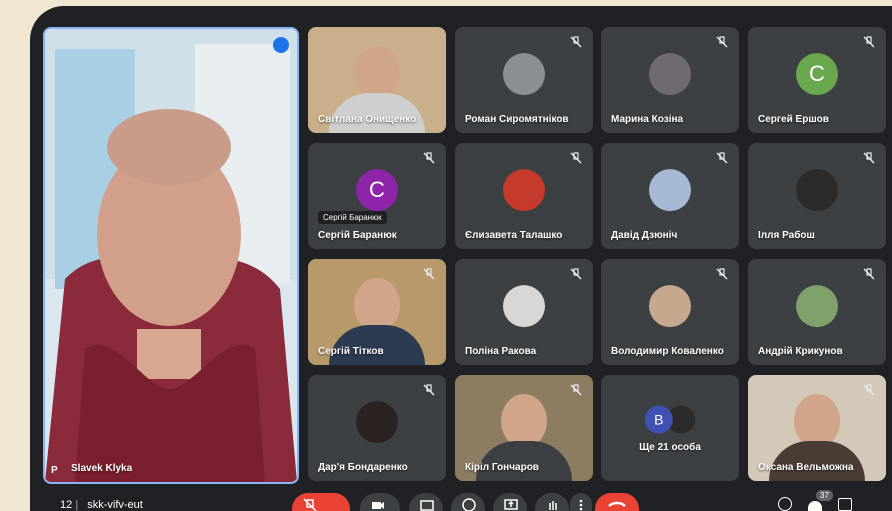 The image size is (892, 511). I want to click on participant-name: Єлизавета Талашко, so click(514, 235).